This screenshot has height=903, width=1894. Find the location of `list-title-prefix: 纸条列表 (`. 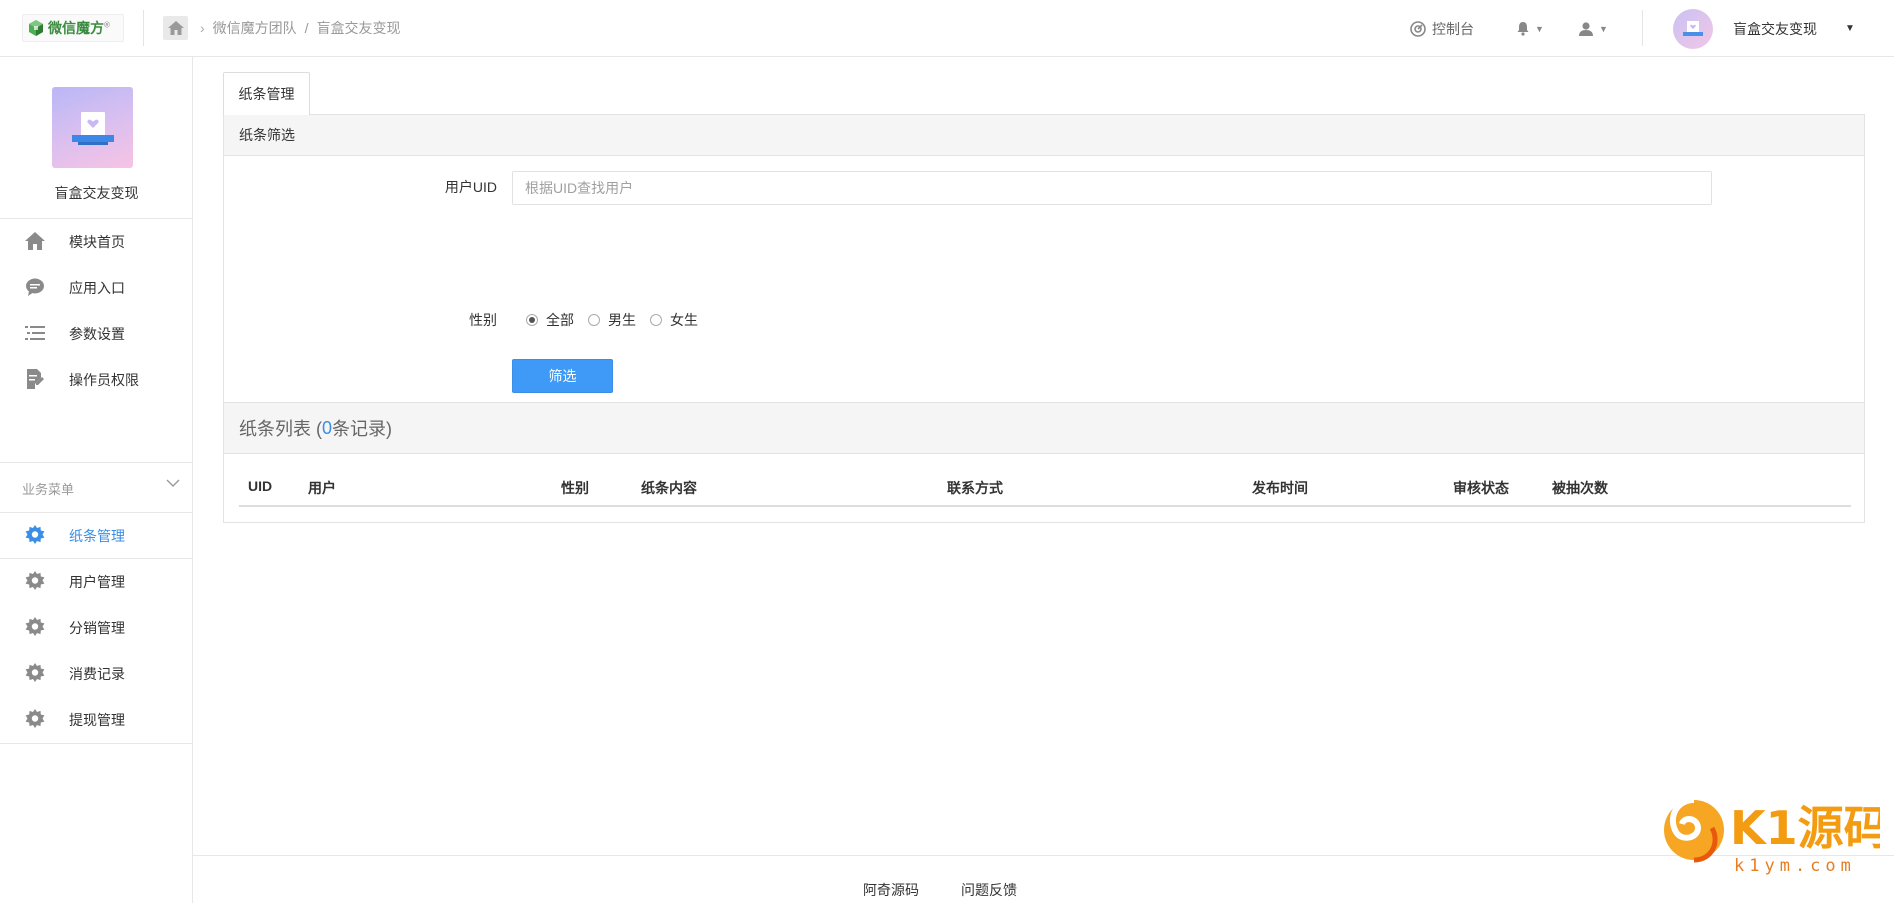

list-title-prefix: 纸条列表 ( is located at coordinates (280, 429).